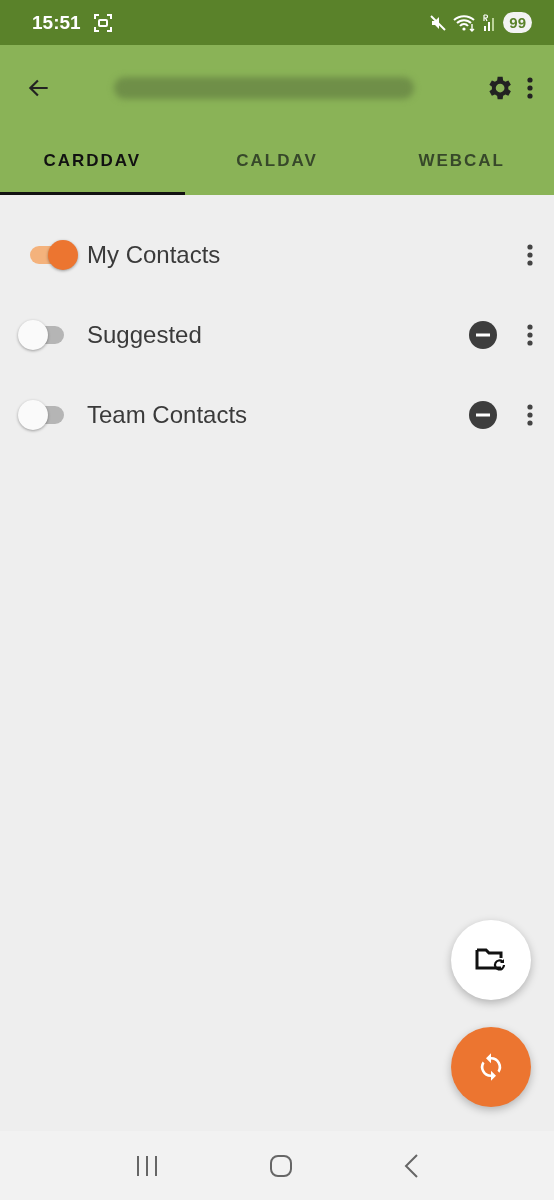  What do you see at coordinates (147, 1165) in the screenshot?
I see `recent-apps-button` at bounding box center [147, 1165].